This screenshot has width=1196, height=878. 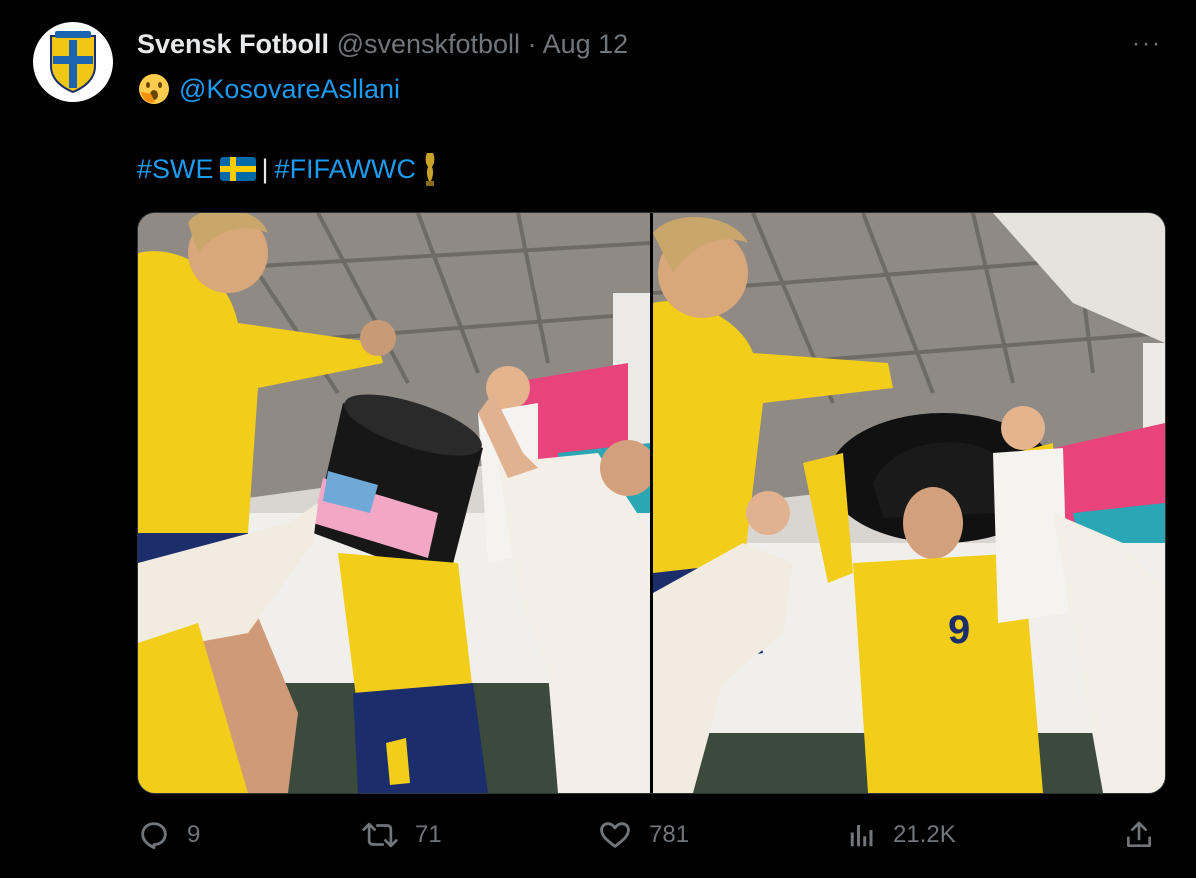 I want to click on svff-crest-icon, so click(x=73, y=62).